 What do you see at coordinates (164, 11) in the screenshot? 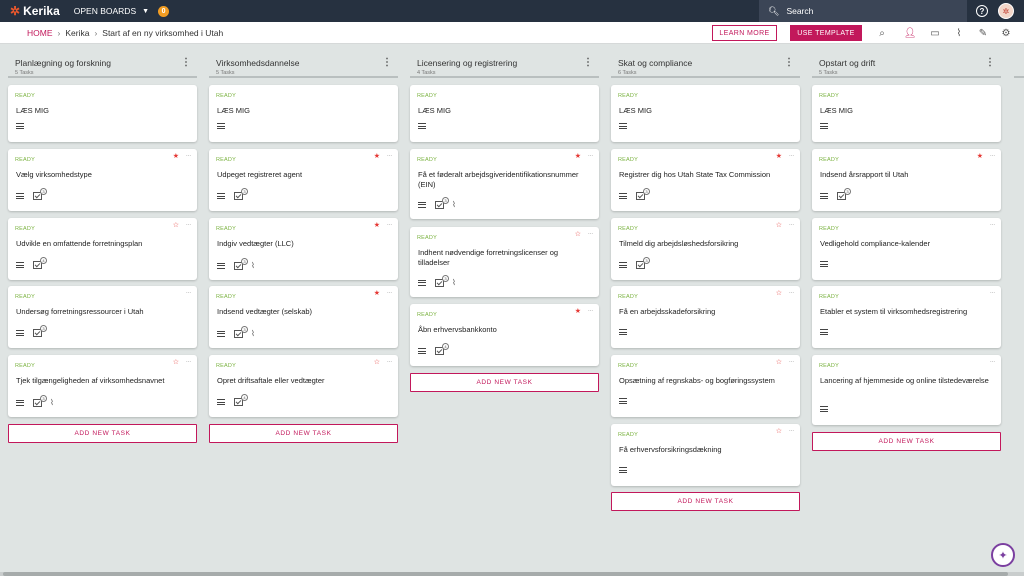
I see `notification-badge: 0` at bounding box center [164, 11].